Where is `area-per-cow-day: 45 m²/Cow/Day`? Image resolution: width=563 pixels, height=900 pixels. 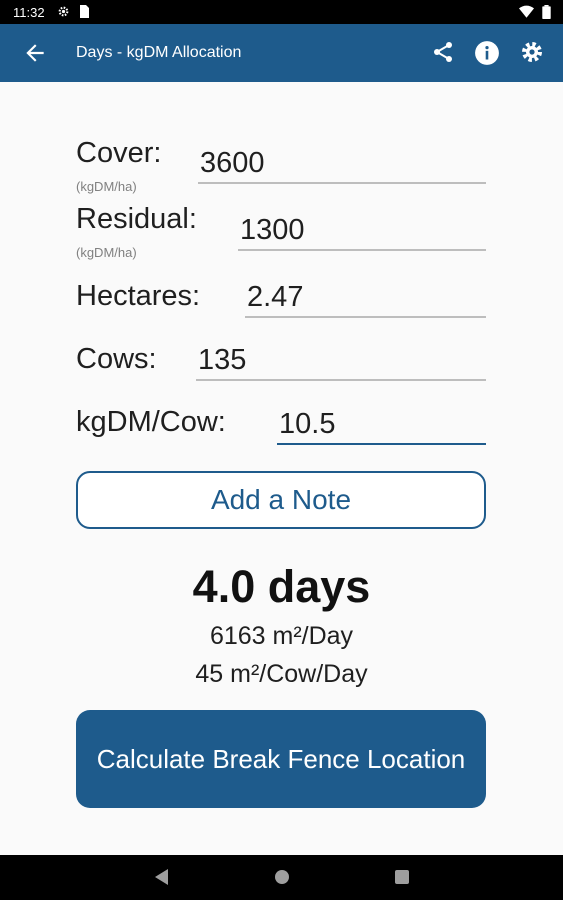 area-per-cow-day: 45 m²/Cow/Day is located at coordinates (281, 674).